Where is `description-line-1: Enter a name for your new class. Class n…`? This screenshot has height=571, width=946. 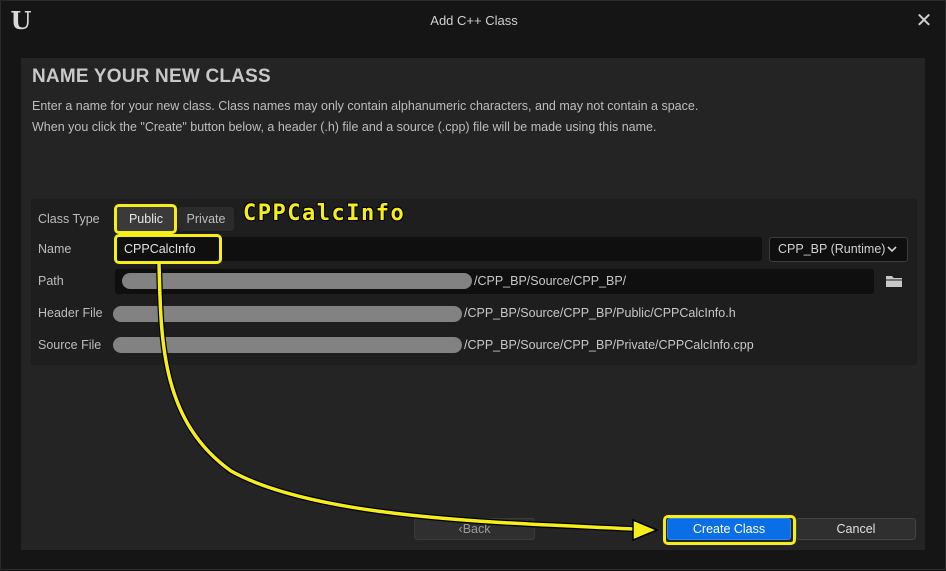 description-line-1: Enter a name for your new class. Class n… is located at coordinates (365, 106).